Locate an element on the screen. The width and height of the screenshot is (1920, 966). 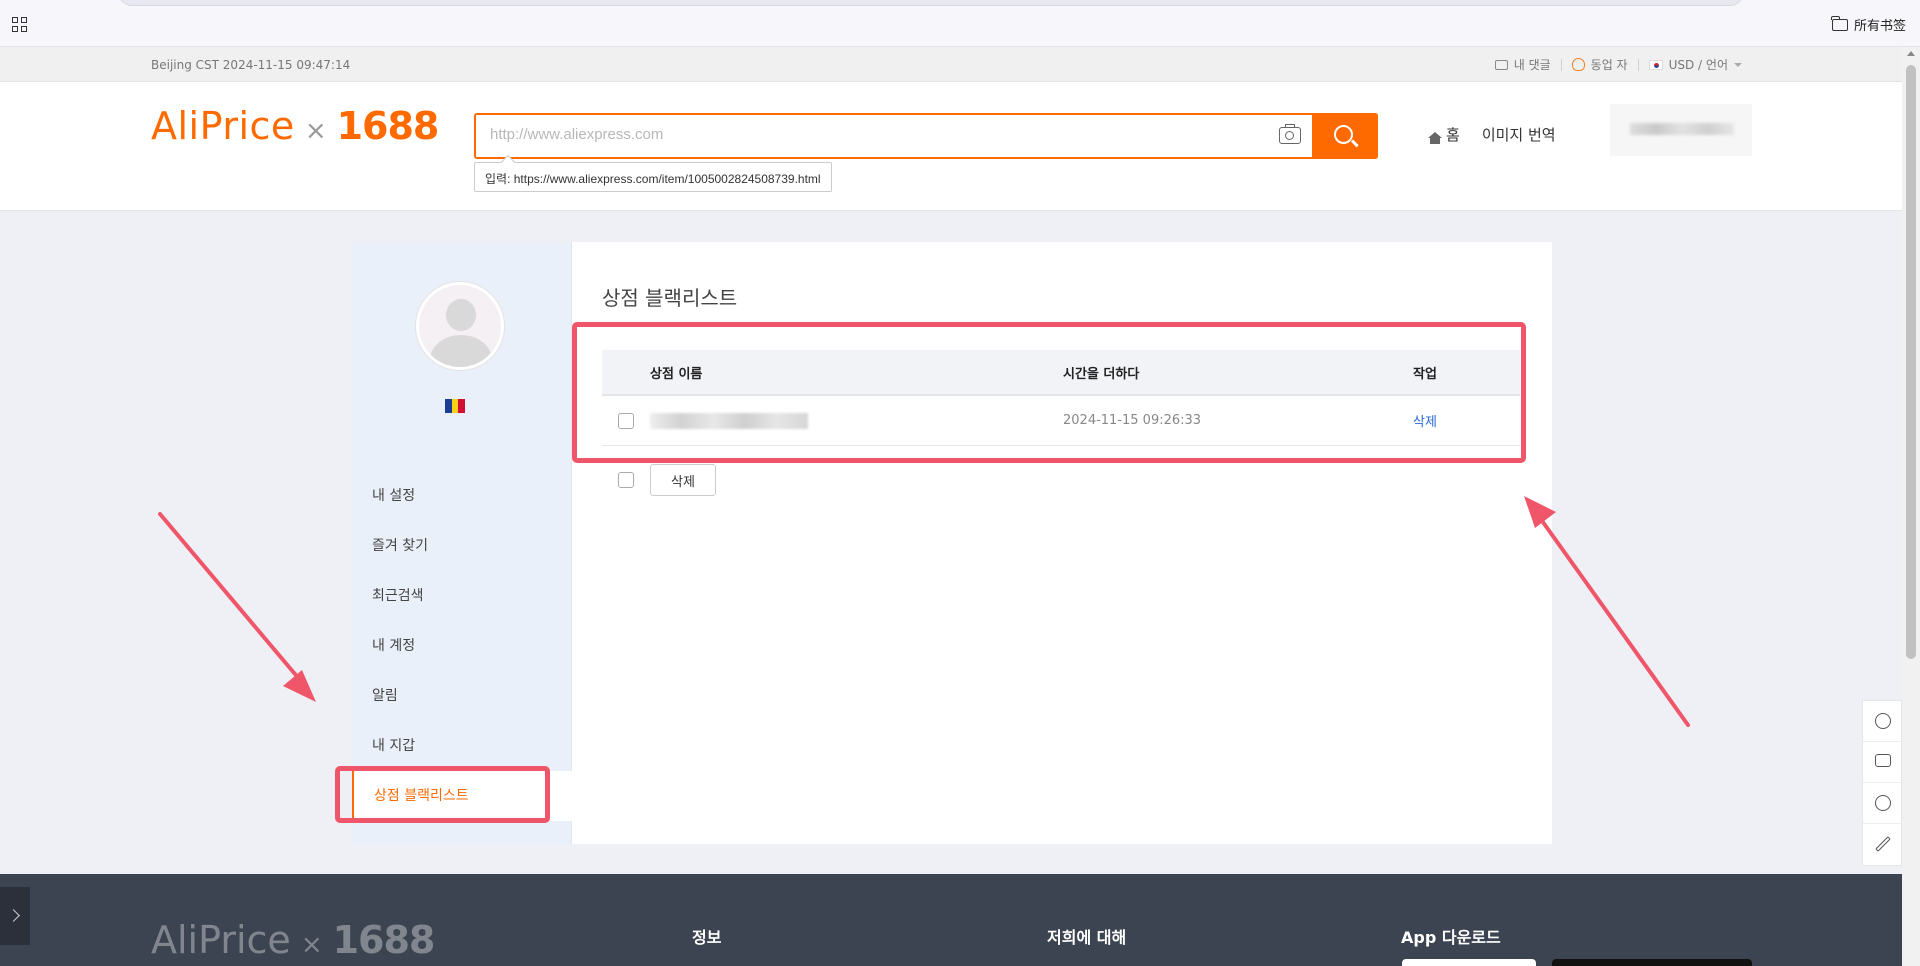
home-icon is located at coordinates (1435, 138).